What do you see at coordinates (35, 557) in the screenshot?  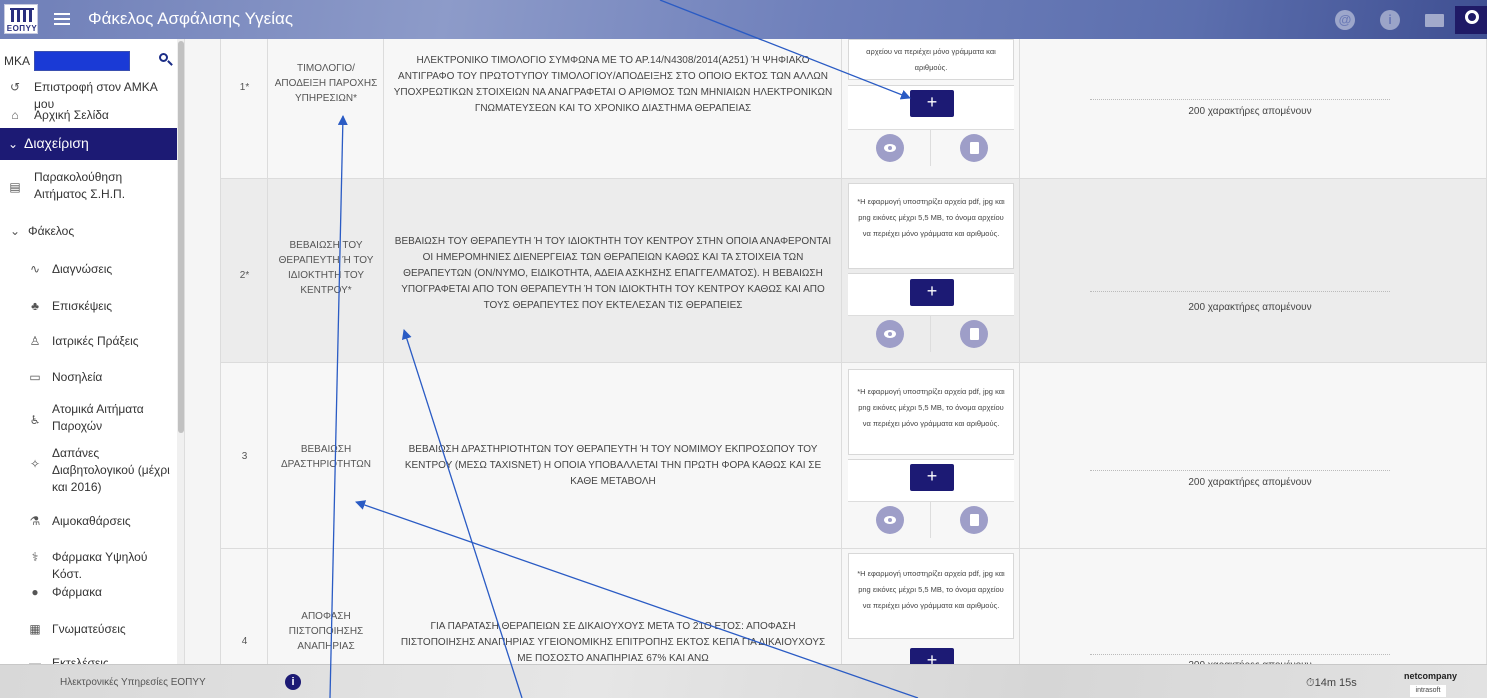 I see `pill-icon: ⚕` at bounding box center [35, 557].